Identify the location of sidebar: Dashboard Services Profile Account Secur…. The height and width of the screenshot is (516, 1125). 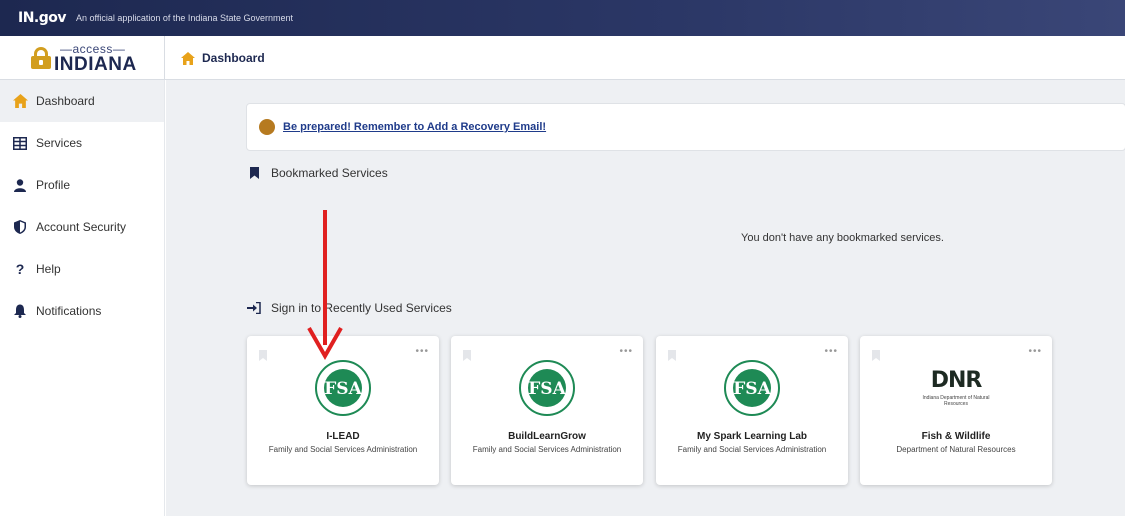
(82, 298).